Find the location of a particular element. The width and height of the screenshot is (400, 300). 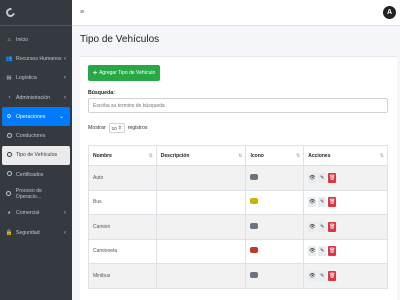

table-row: Auto 👁 ✎ 🗑 is located at coordinates (238, 178).